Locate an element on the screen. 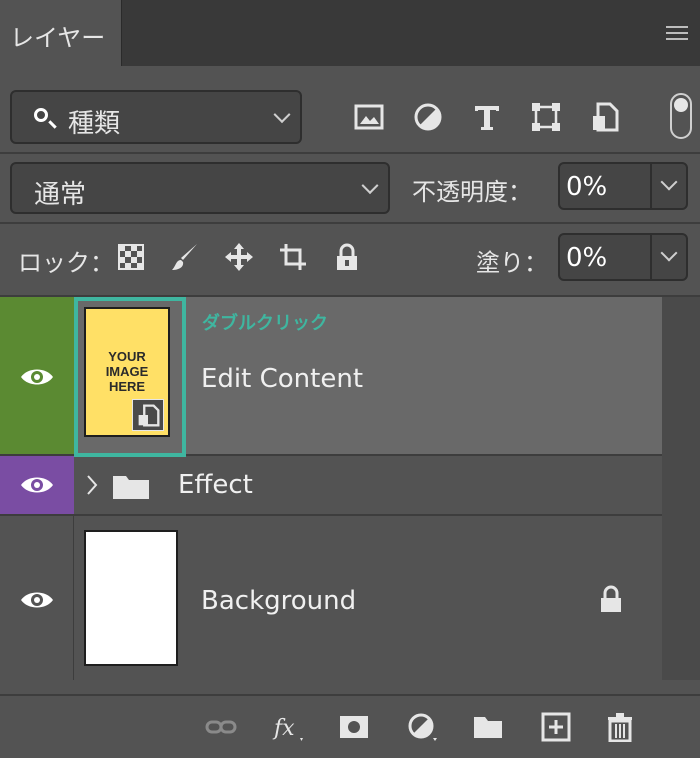 Image resolution: width=700 pixels, height=758 pixels. lock-all-icon is located at coordinates (347, 257).